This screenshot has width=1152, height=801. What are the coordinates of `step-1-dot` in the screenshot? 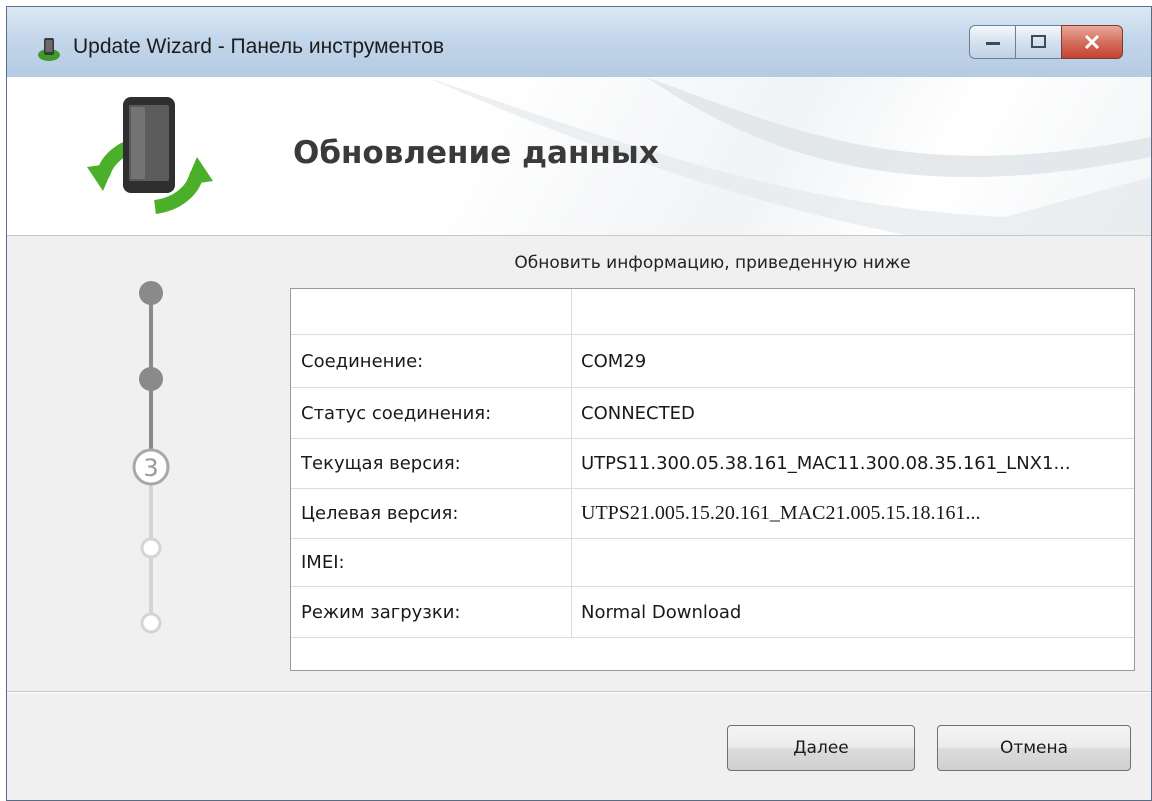 It's located at (151, 293).